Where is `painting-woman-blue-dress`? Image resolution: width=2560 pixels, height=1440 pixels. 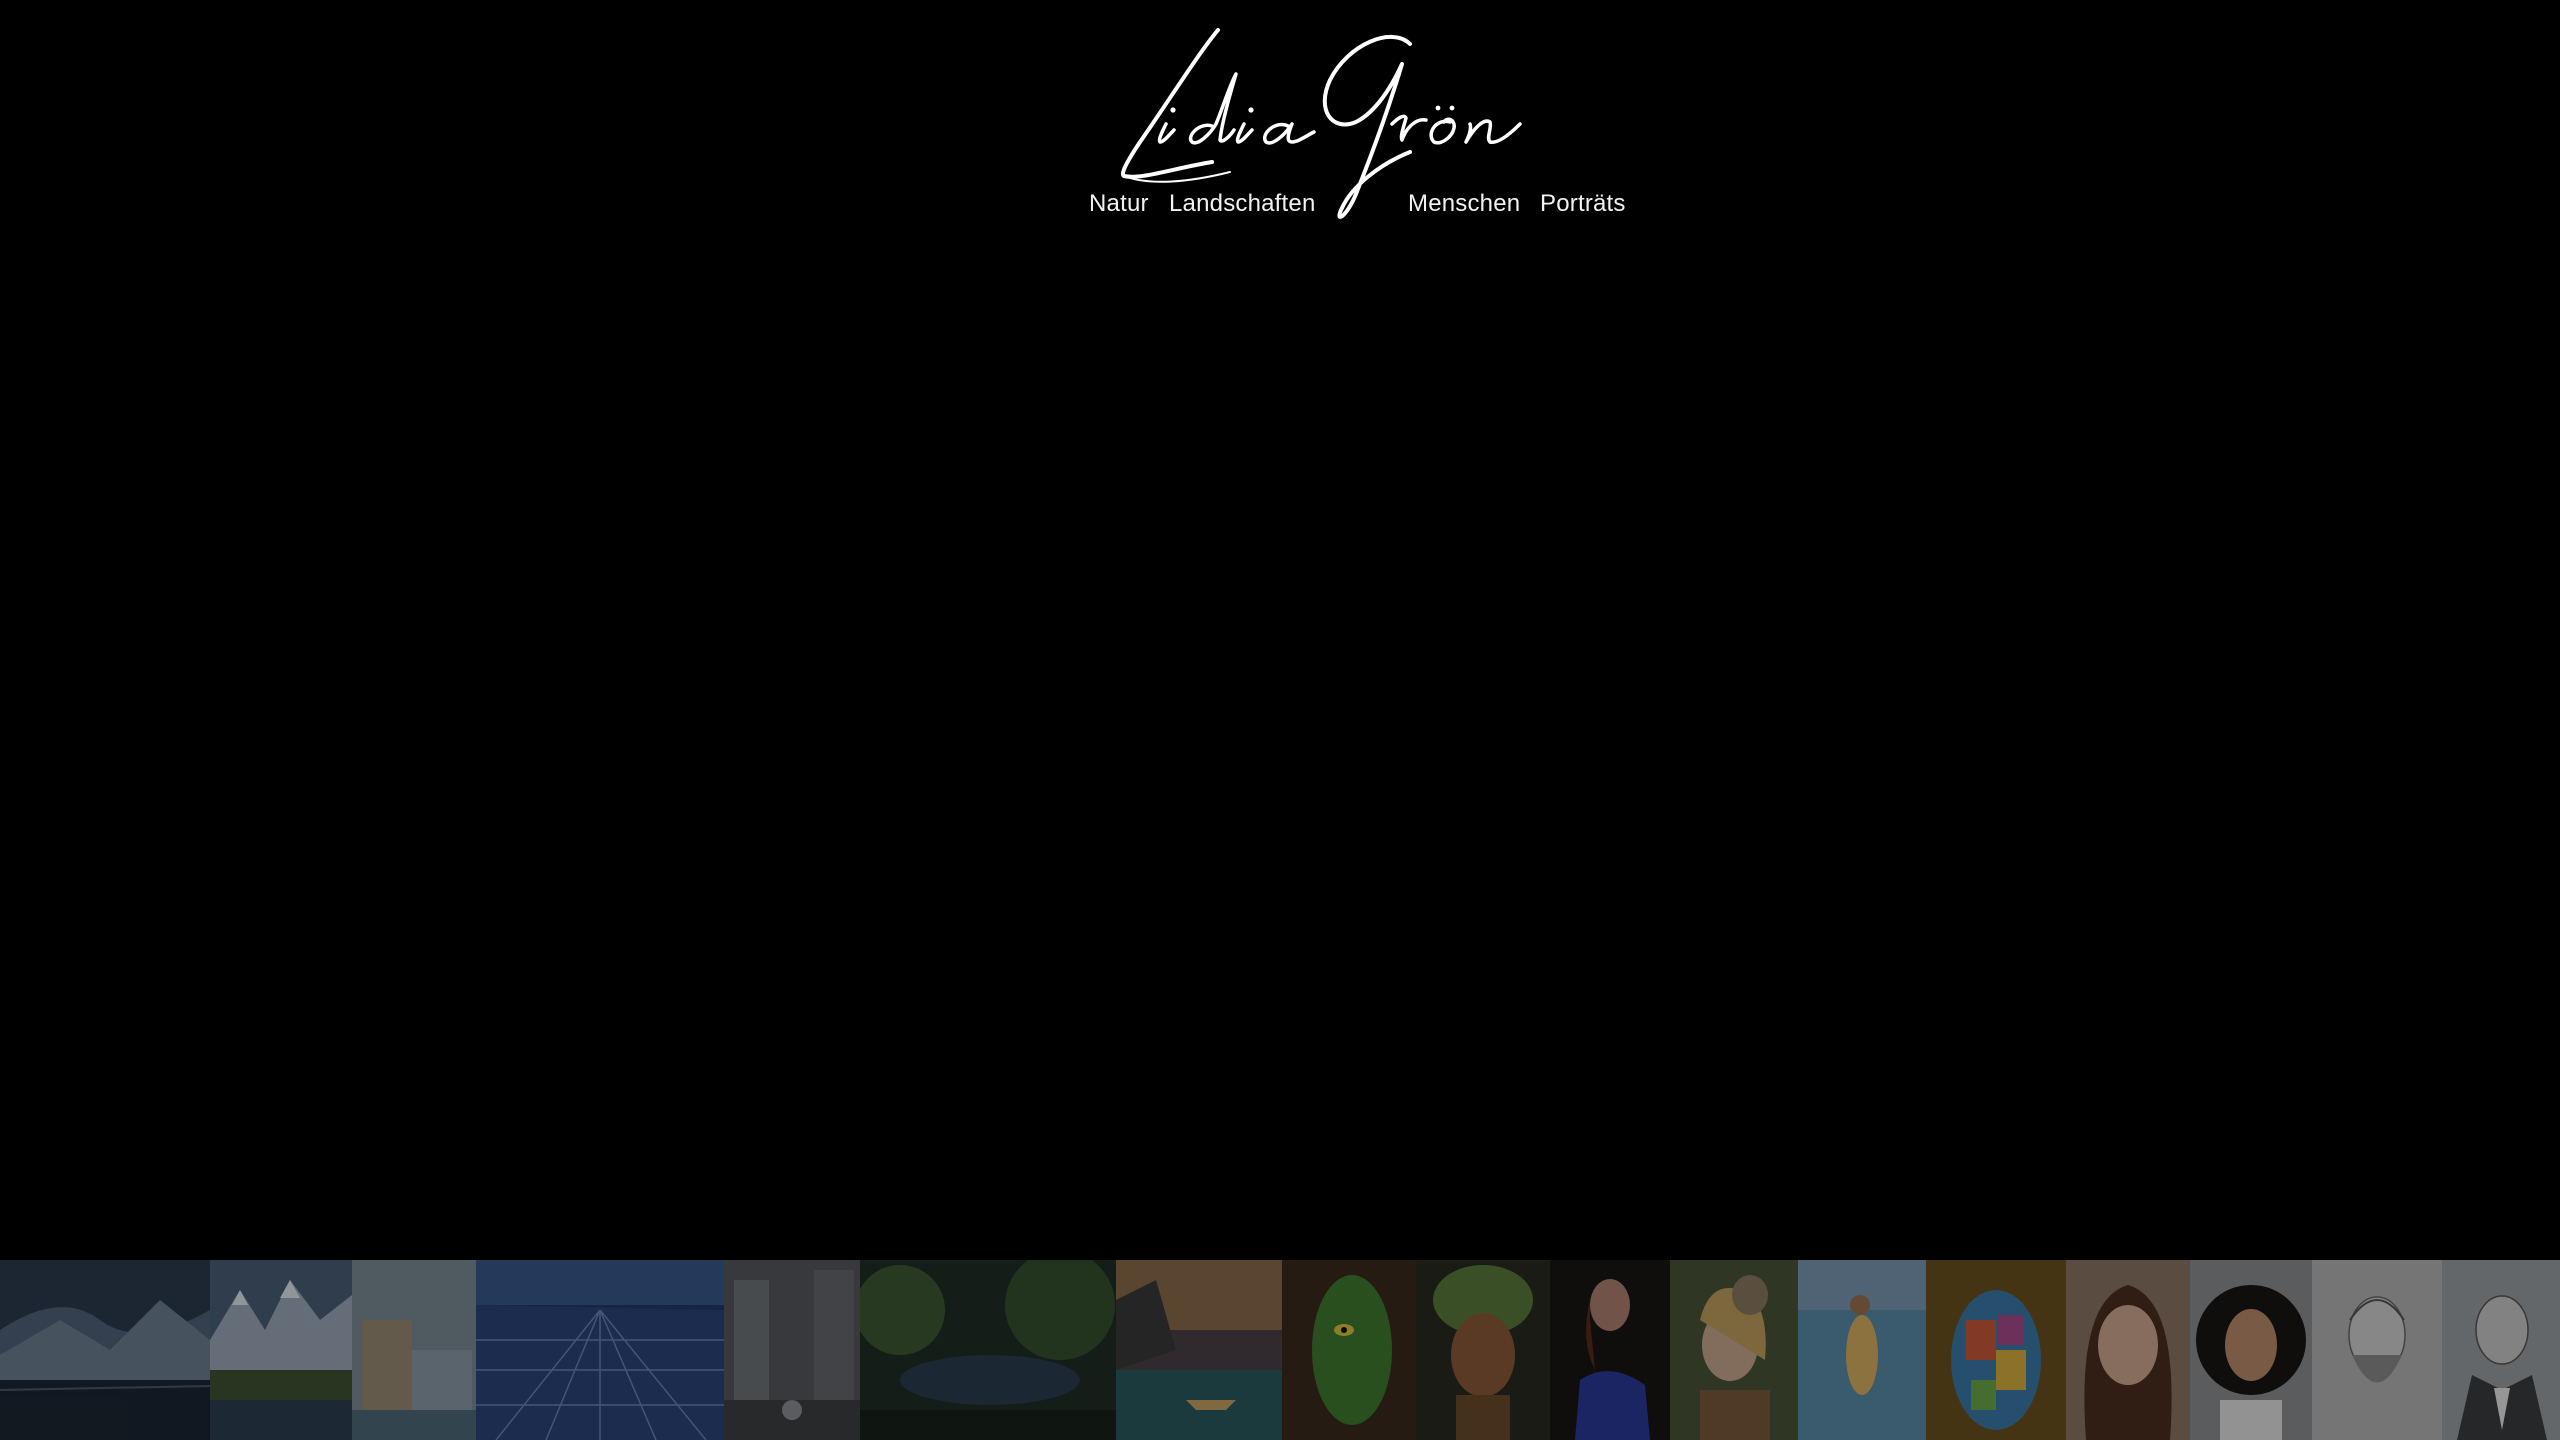 painting-woman-blue-dress is located at coordinates (1610, 1350).